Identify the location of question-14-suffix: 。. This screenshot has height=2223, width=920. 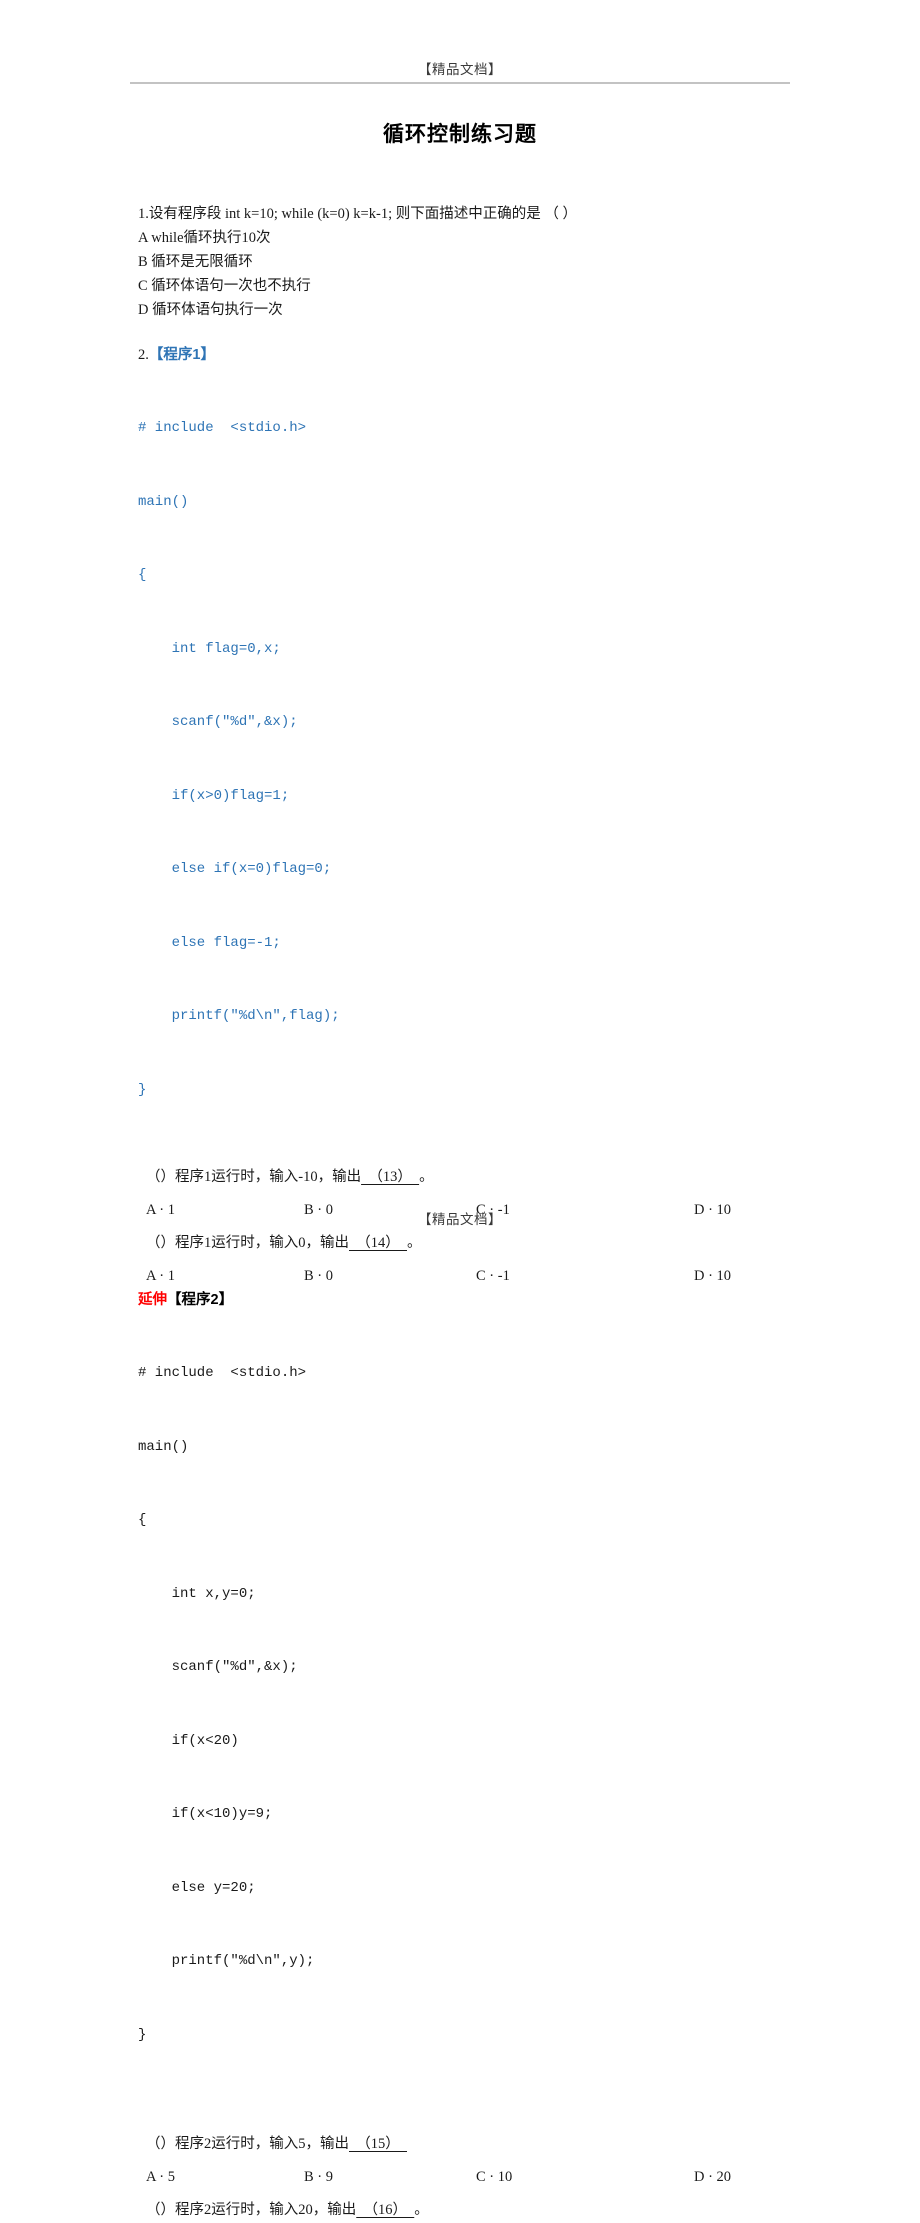
(414, 1243).